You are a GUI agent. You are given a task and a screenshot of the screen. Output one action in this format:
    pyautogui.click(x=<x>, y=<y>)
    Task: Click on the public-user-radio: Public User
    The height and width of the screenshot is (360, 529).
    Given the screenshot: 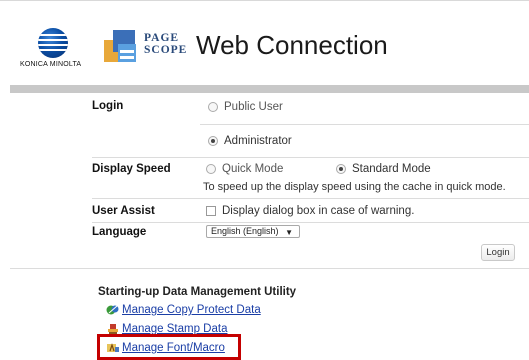 What is the action you would take?
    pyautogui.click(x=245, y=107)
    